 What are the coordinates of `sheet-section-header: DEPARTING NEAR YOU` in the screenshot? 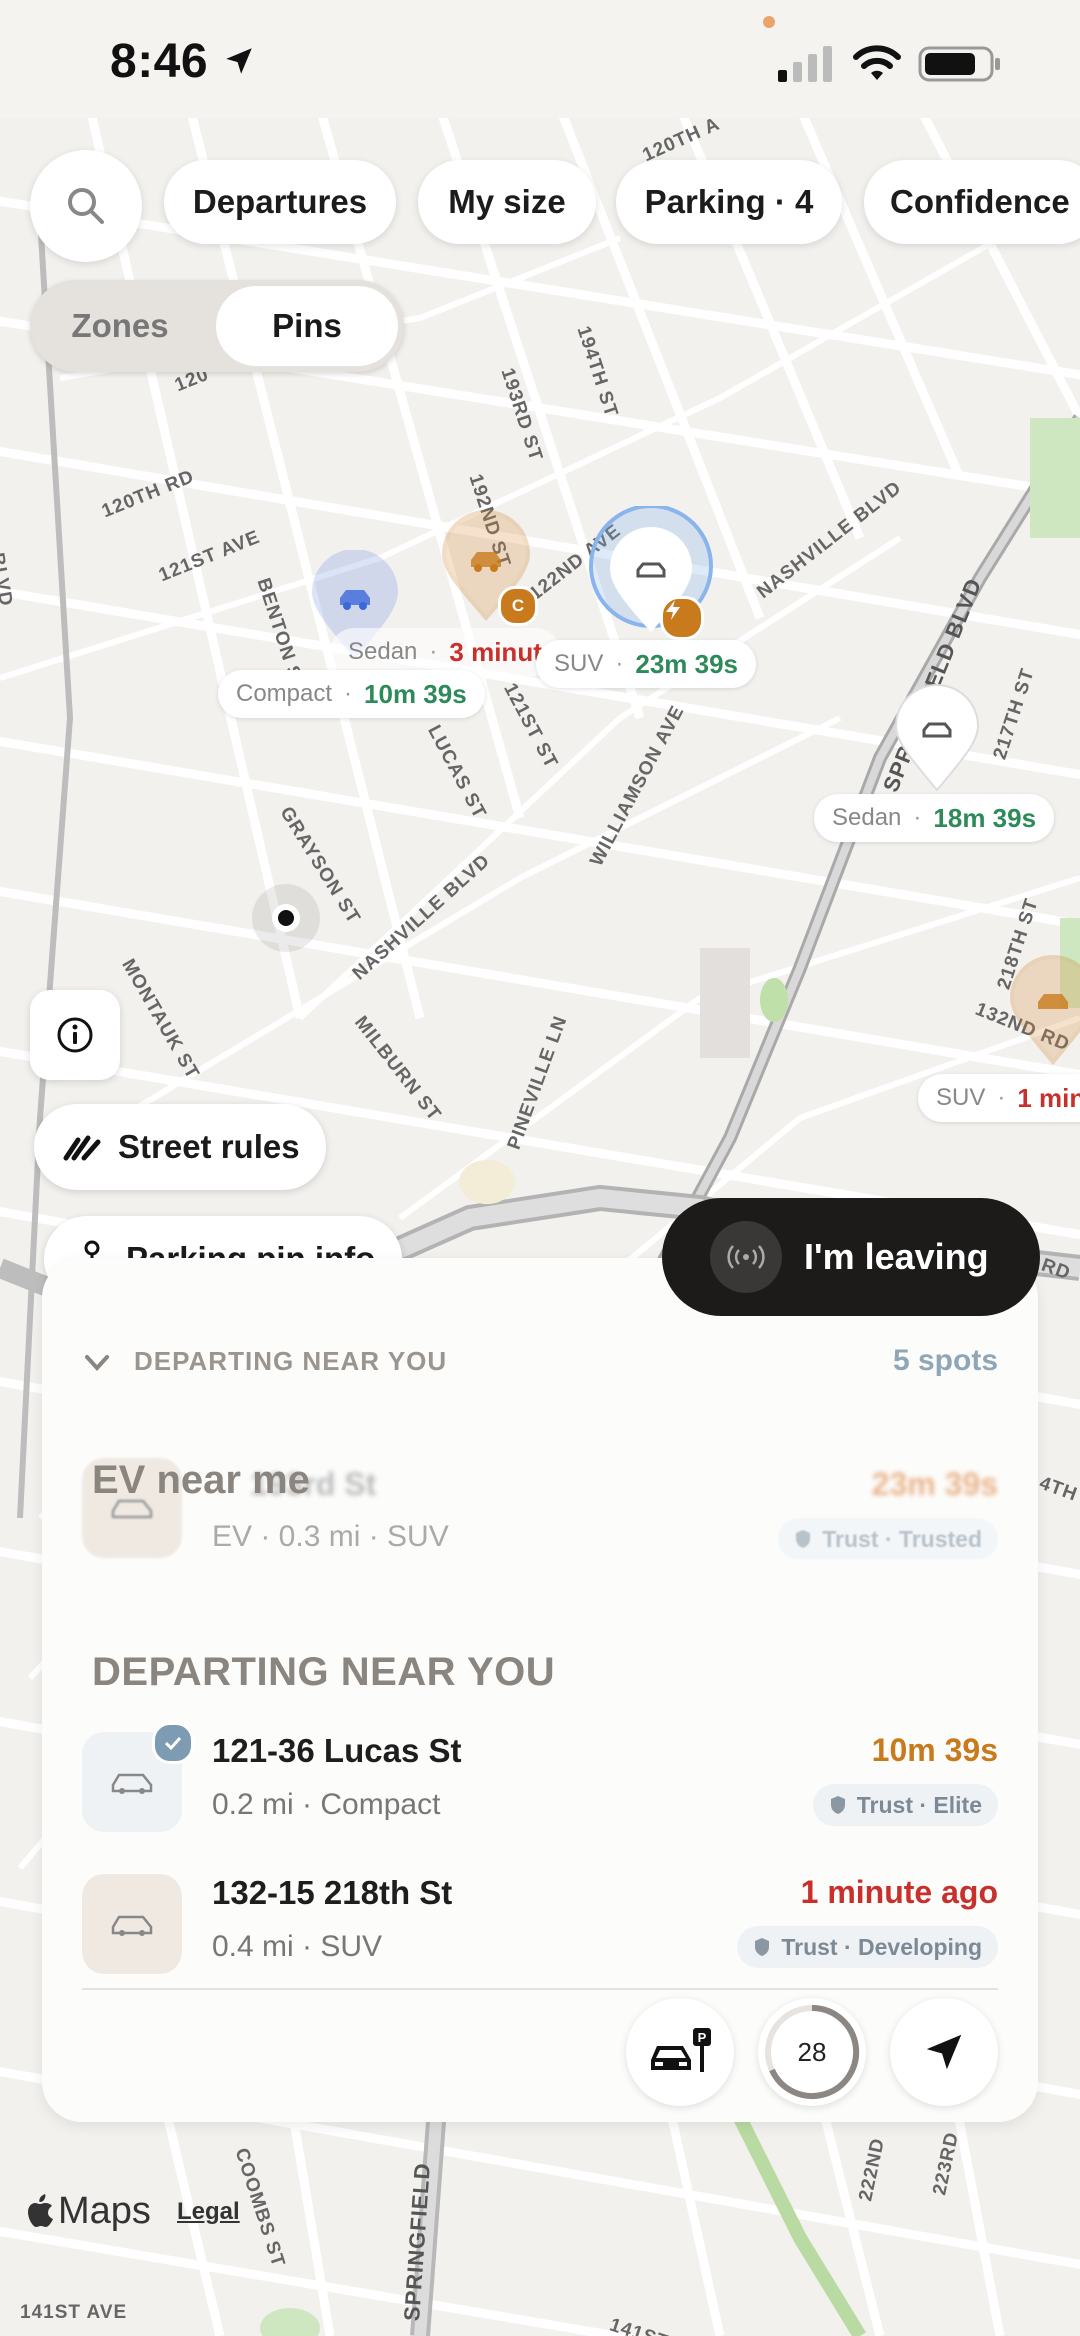 It's located at (291, 1361).